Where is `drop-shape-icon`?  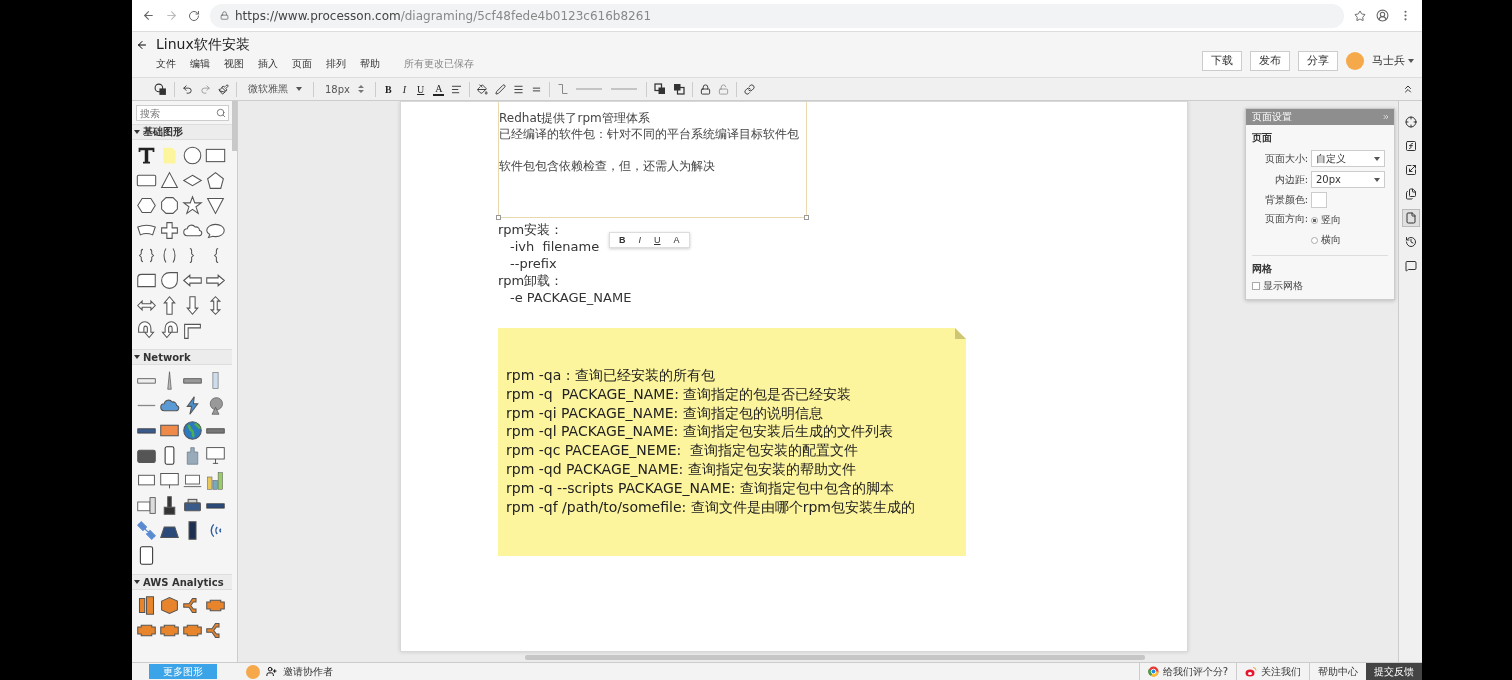 drop-shape-icon is located at coordinates (169, 280).